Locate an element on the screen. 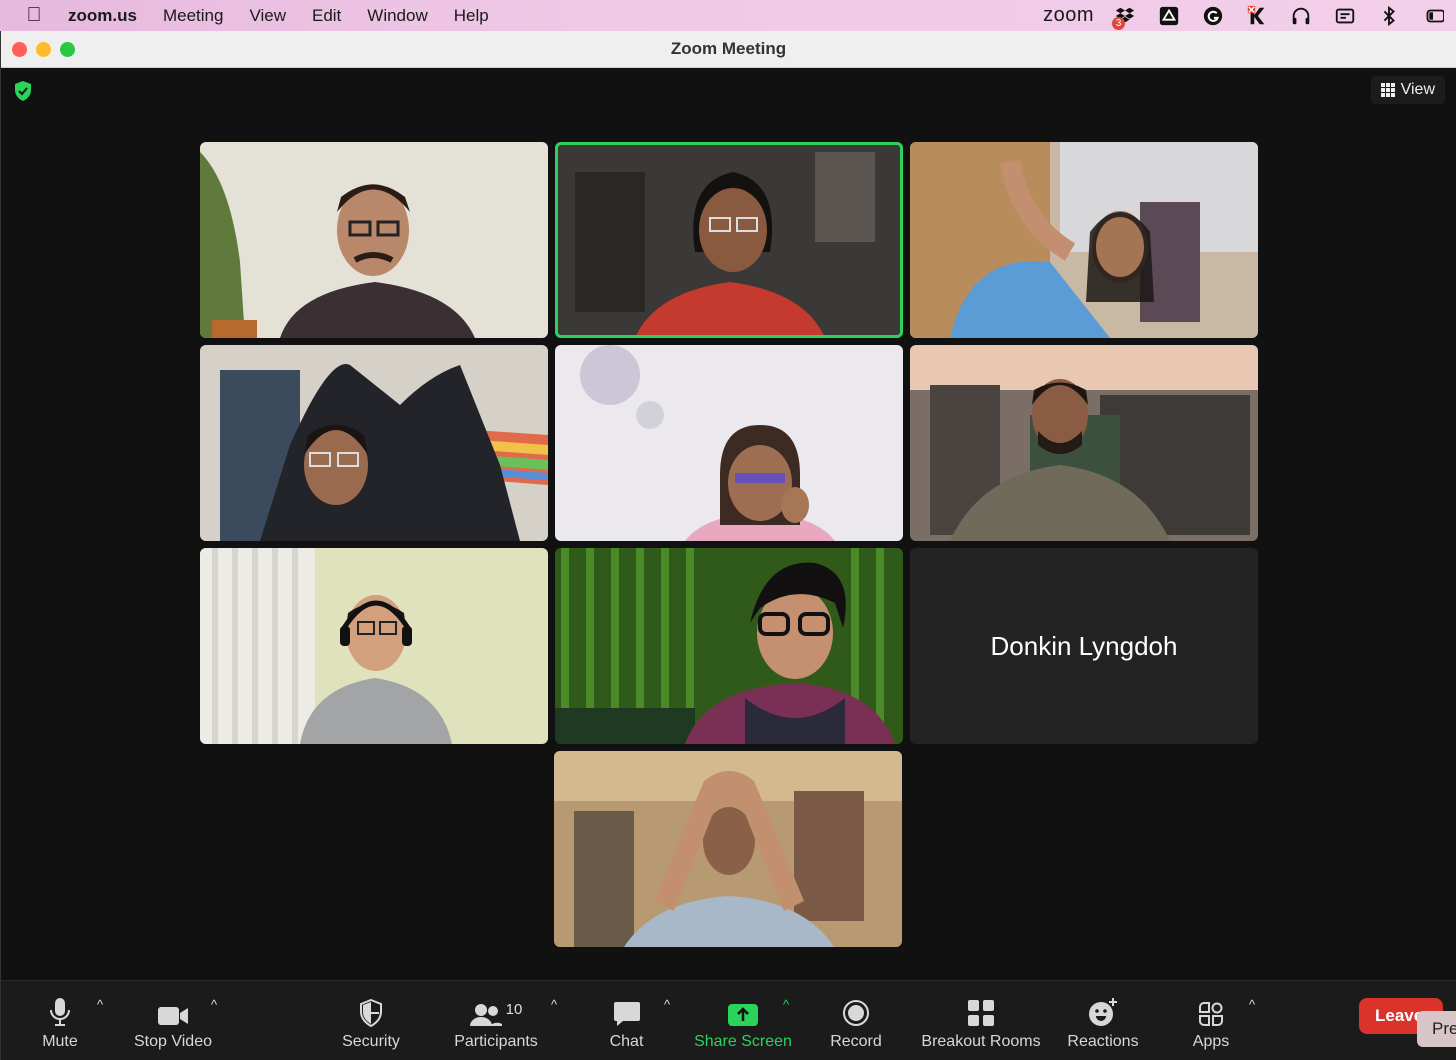  security-shield-icon is located at coordinates (371, 1009).